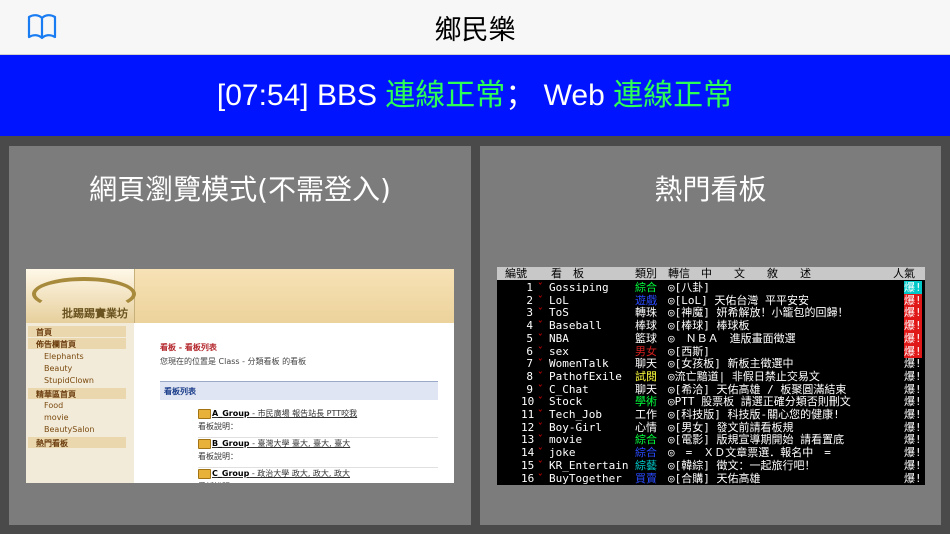 The image size is (950, 534). I want to click on board-description: ◎ = ＸＤ文章票選．報名中 =, so click(749, 453).